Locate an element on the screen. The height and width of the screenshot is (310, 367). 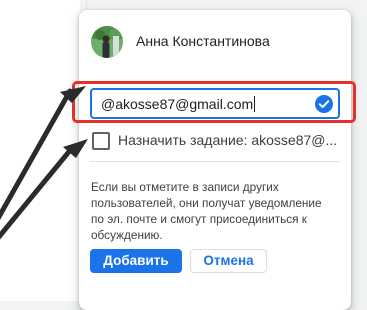
avatar is located at coordinates (107, 42).